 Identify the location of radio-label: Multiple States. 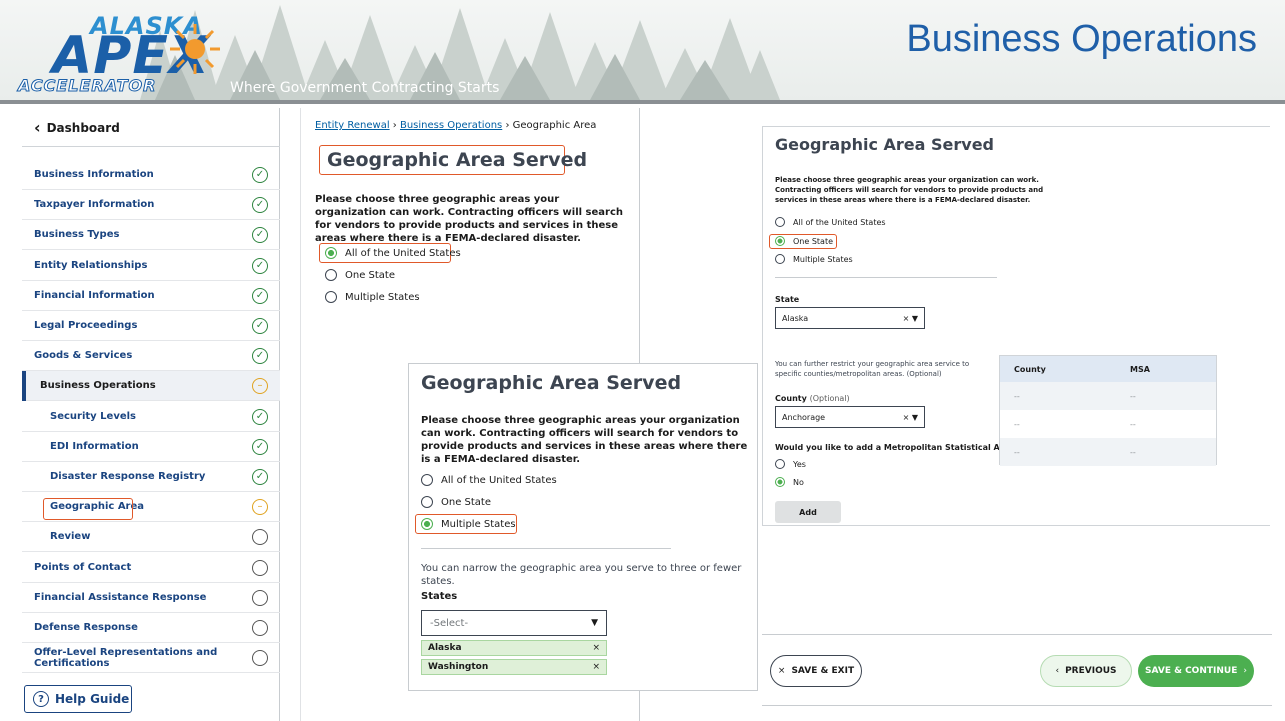
(478, 524).